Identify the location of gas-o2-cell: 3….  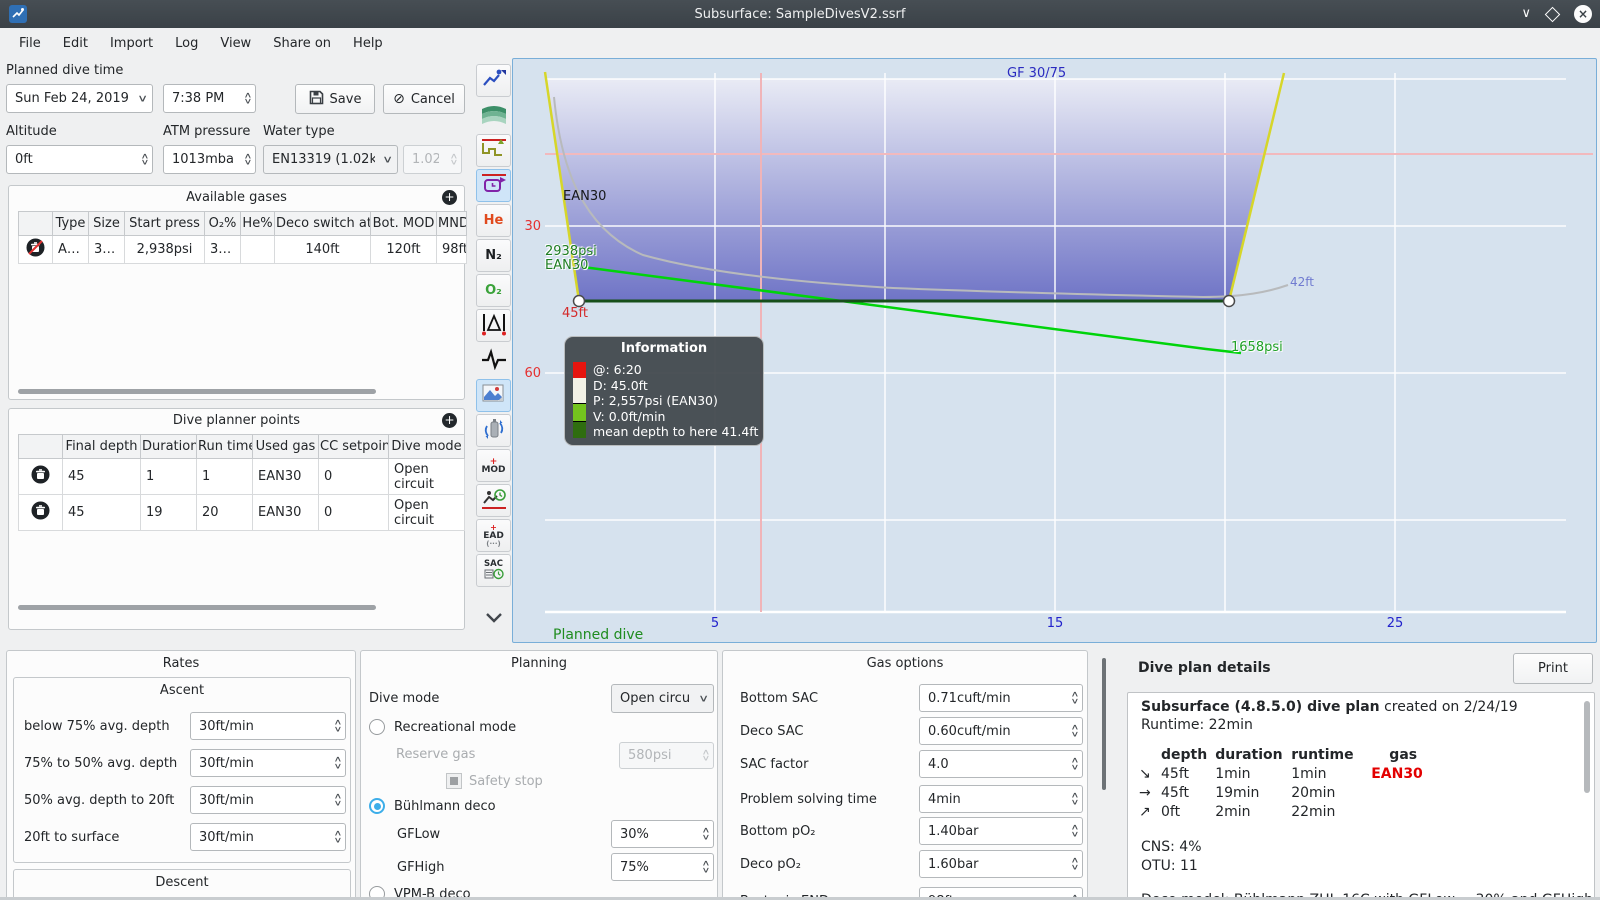
(222, 249).